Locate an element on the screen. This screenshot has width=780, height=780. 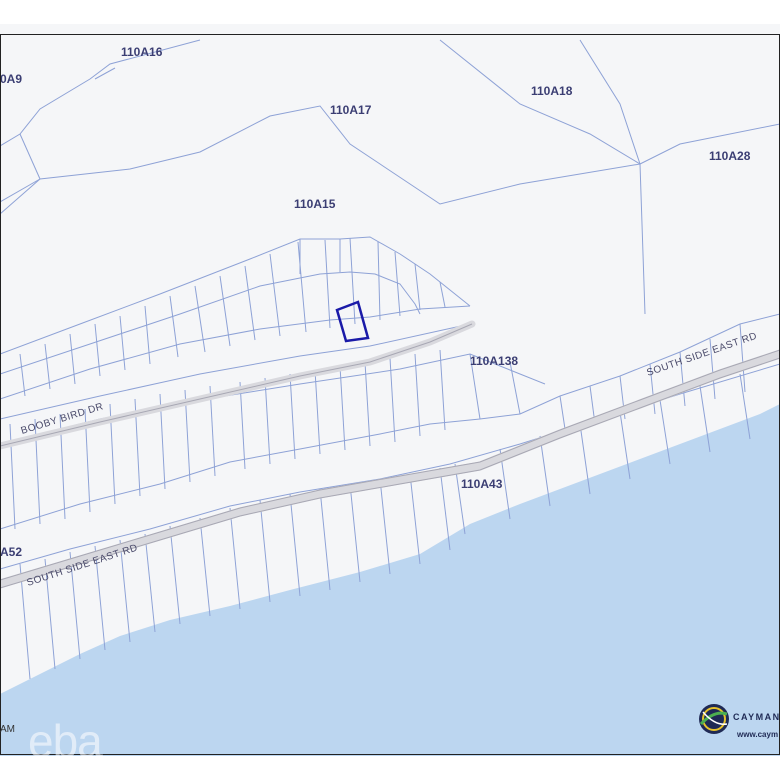
parcel-label-110a28: 110A28 is located at coordinates (730, 156).